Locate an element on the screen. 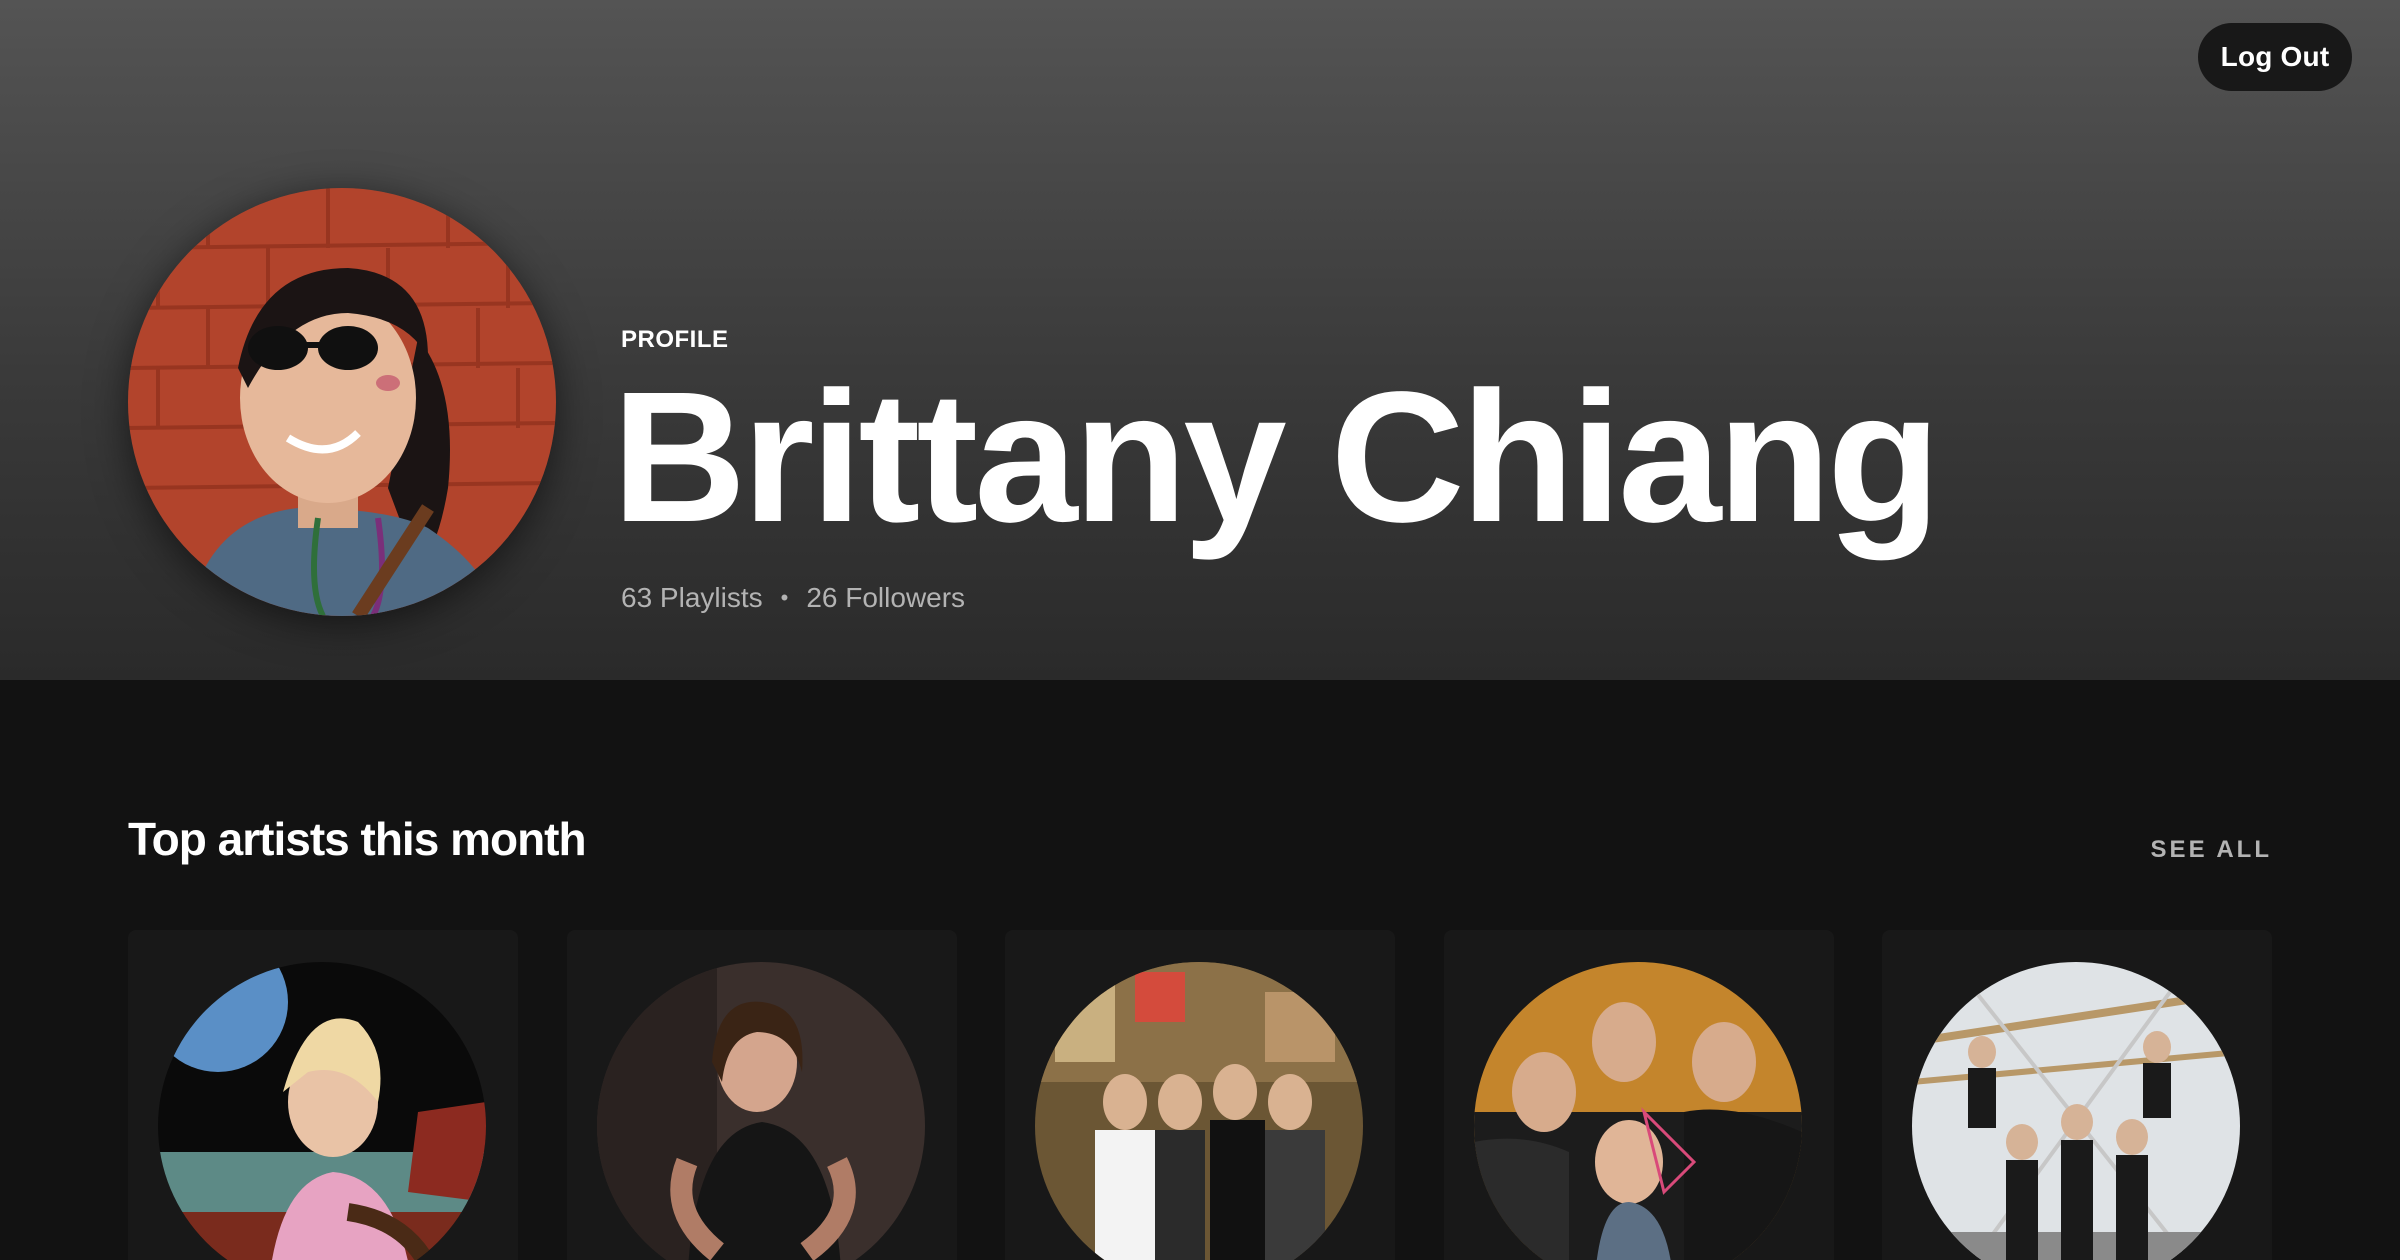 The height and width of the screenshot is (1260, 2400). logout-button: Log Out is located at coordinates (2275, 57).